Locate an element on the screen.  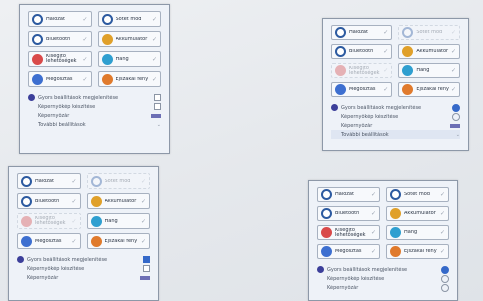
bluetooth-icon is located at coordinates (26, 201).